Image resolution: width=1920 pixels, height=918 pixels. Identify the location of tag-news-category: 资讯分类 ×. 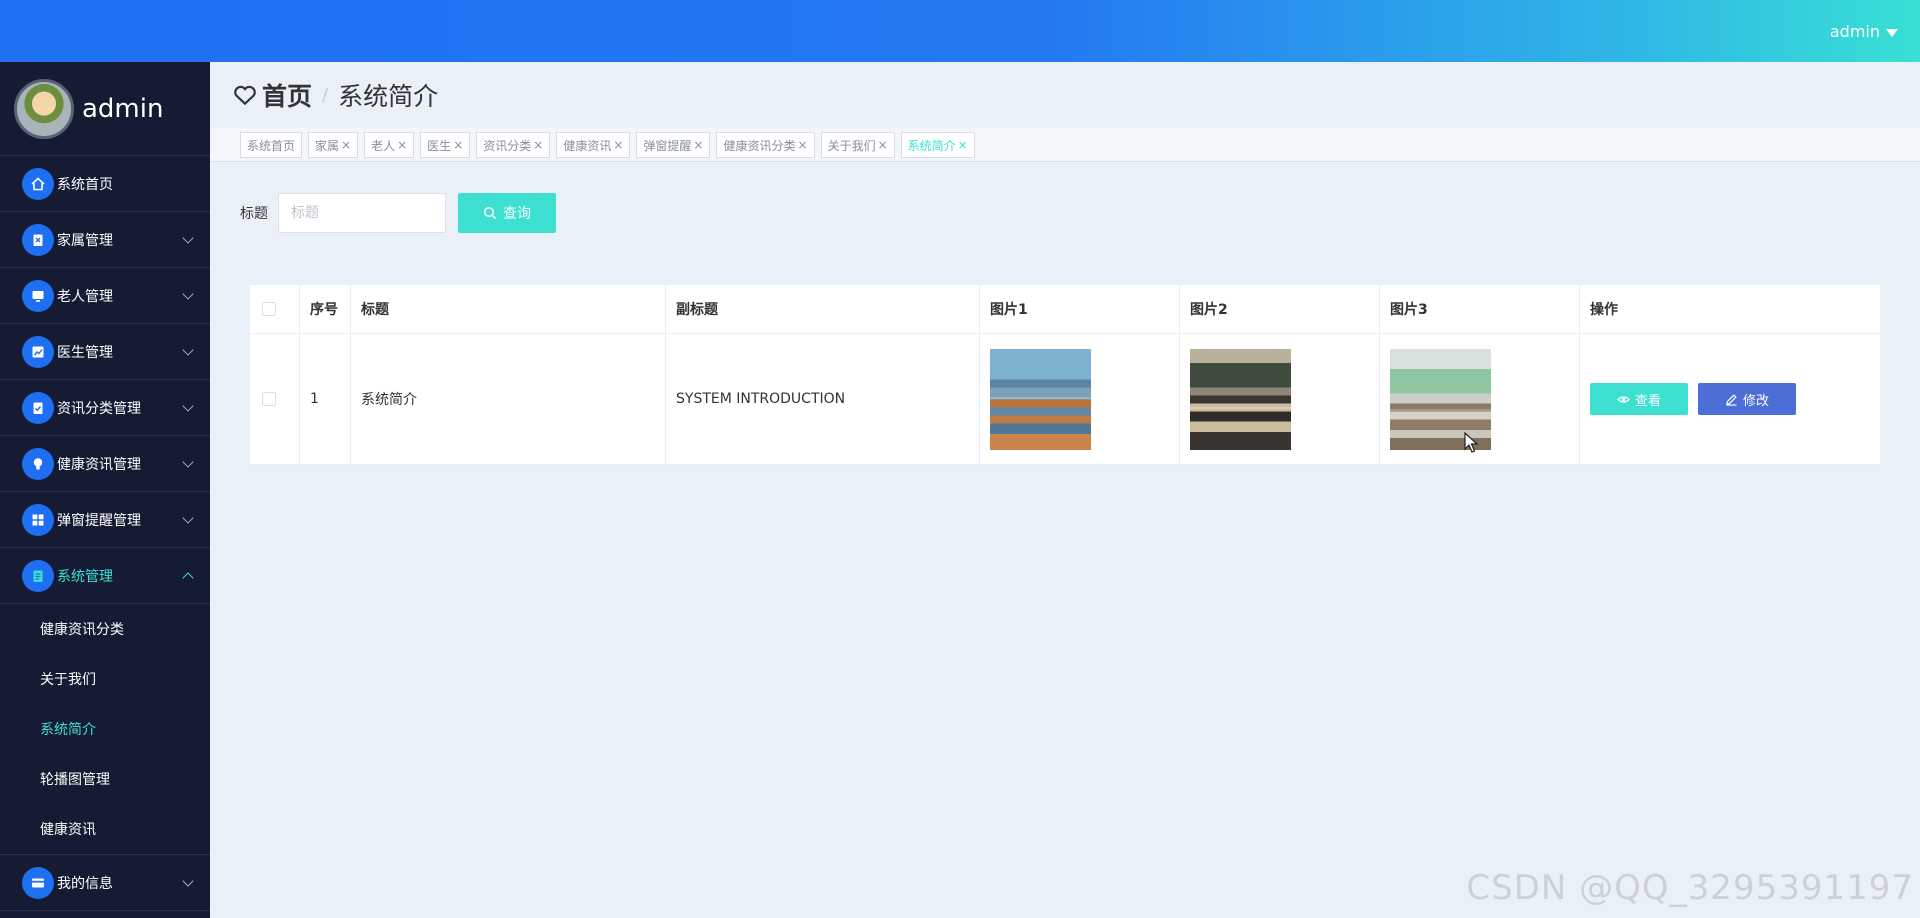
(513, 145).